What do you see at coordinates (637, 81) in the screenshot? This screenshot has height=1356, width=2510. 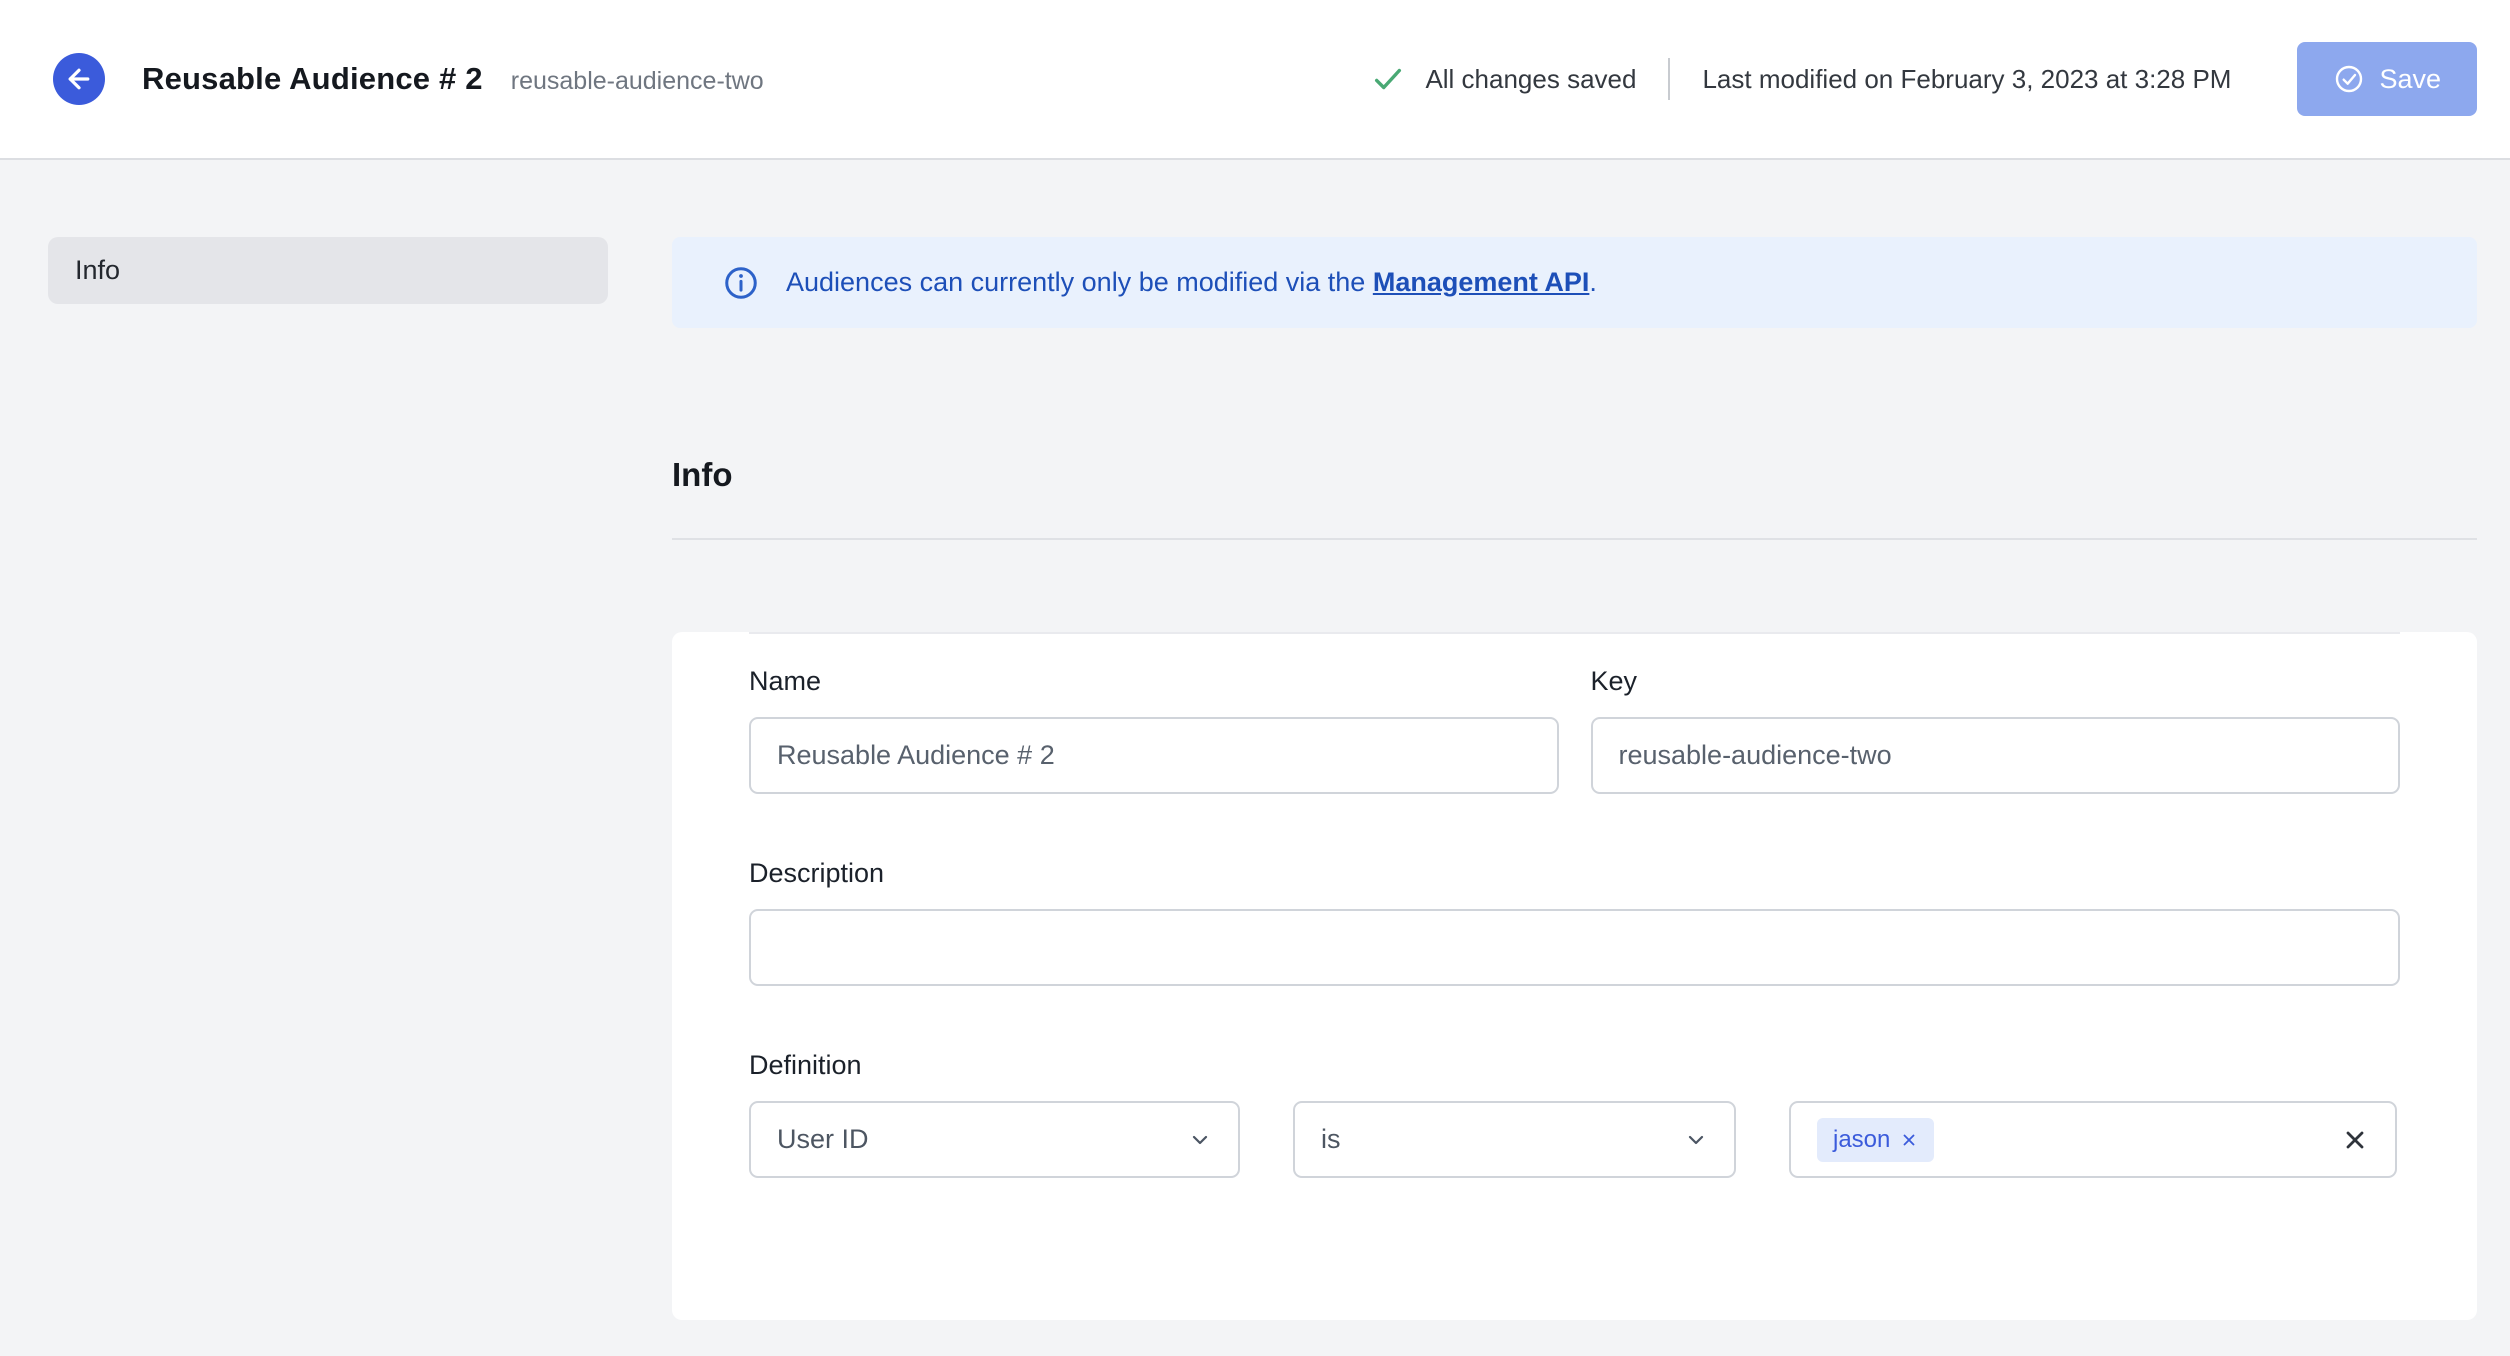 I see `page-slug: reusable-audience-two` at bounding box center [637, 81].